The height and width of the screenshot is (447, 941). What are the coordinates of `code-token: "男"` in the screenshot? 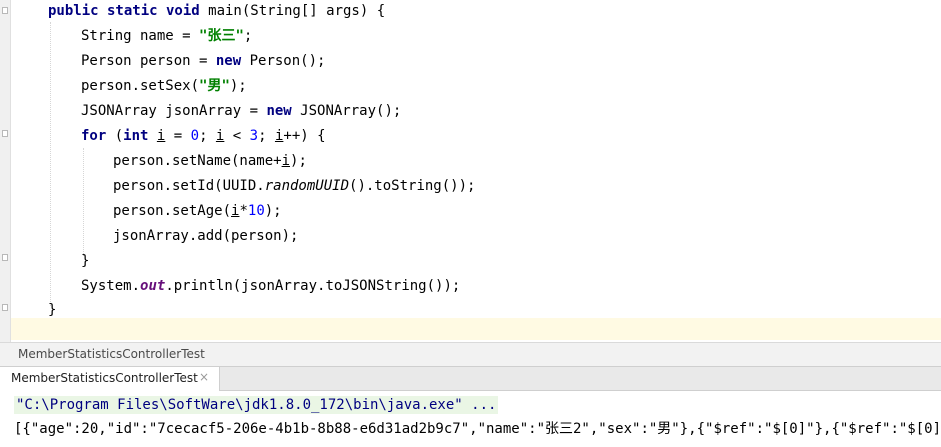 It's located at (214, 86).